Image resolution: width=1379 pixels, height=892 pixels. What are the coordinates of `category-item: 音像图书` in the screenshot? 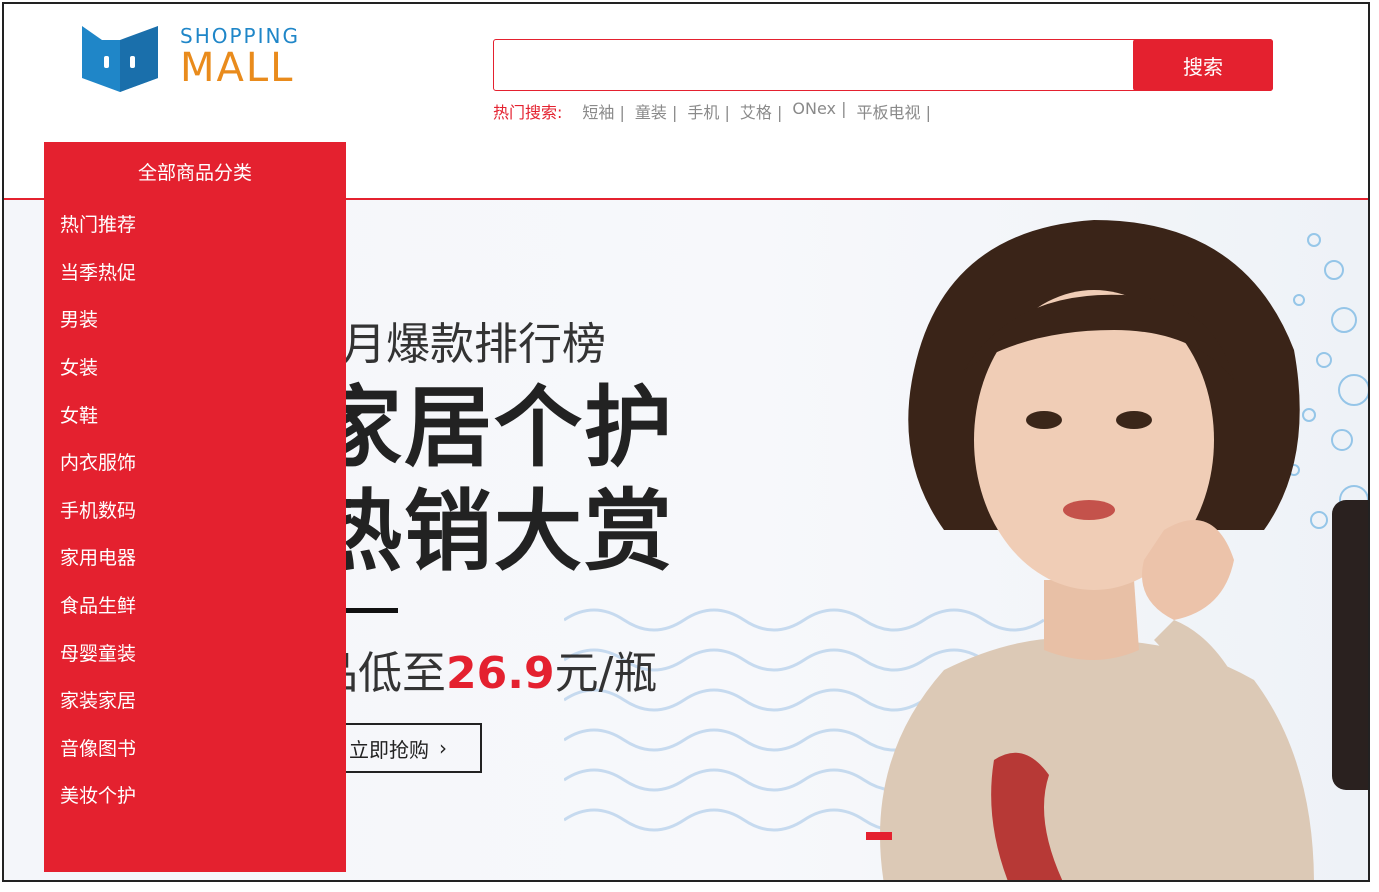 It's located at (203, 748).